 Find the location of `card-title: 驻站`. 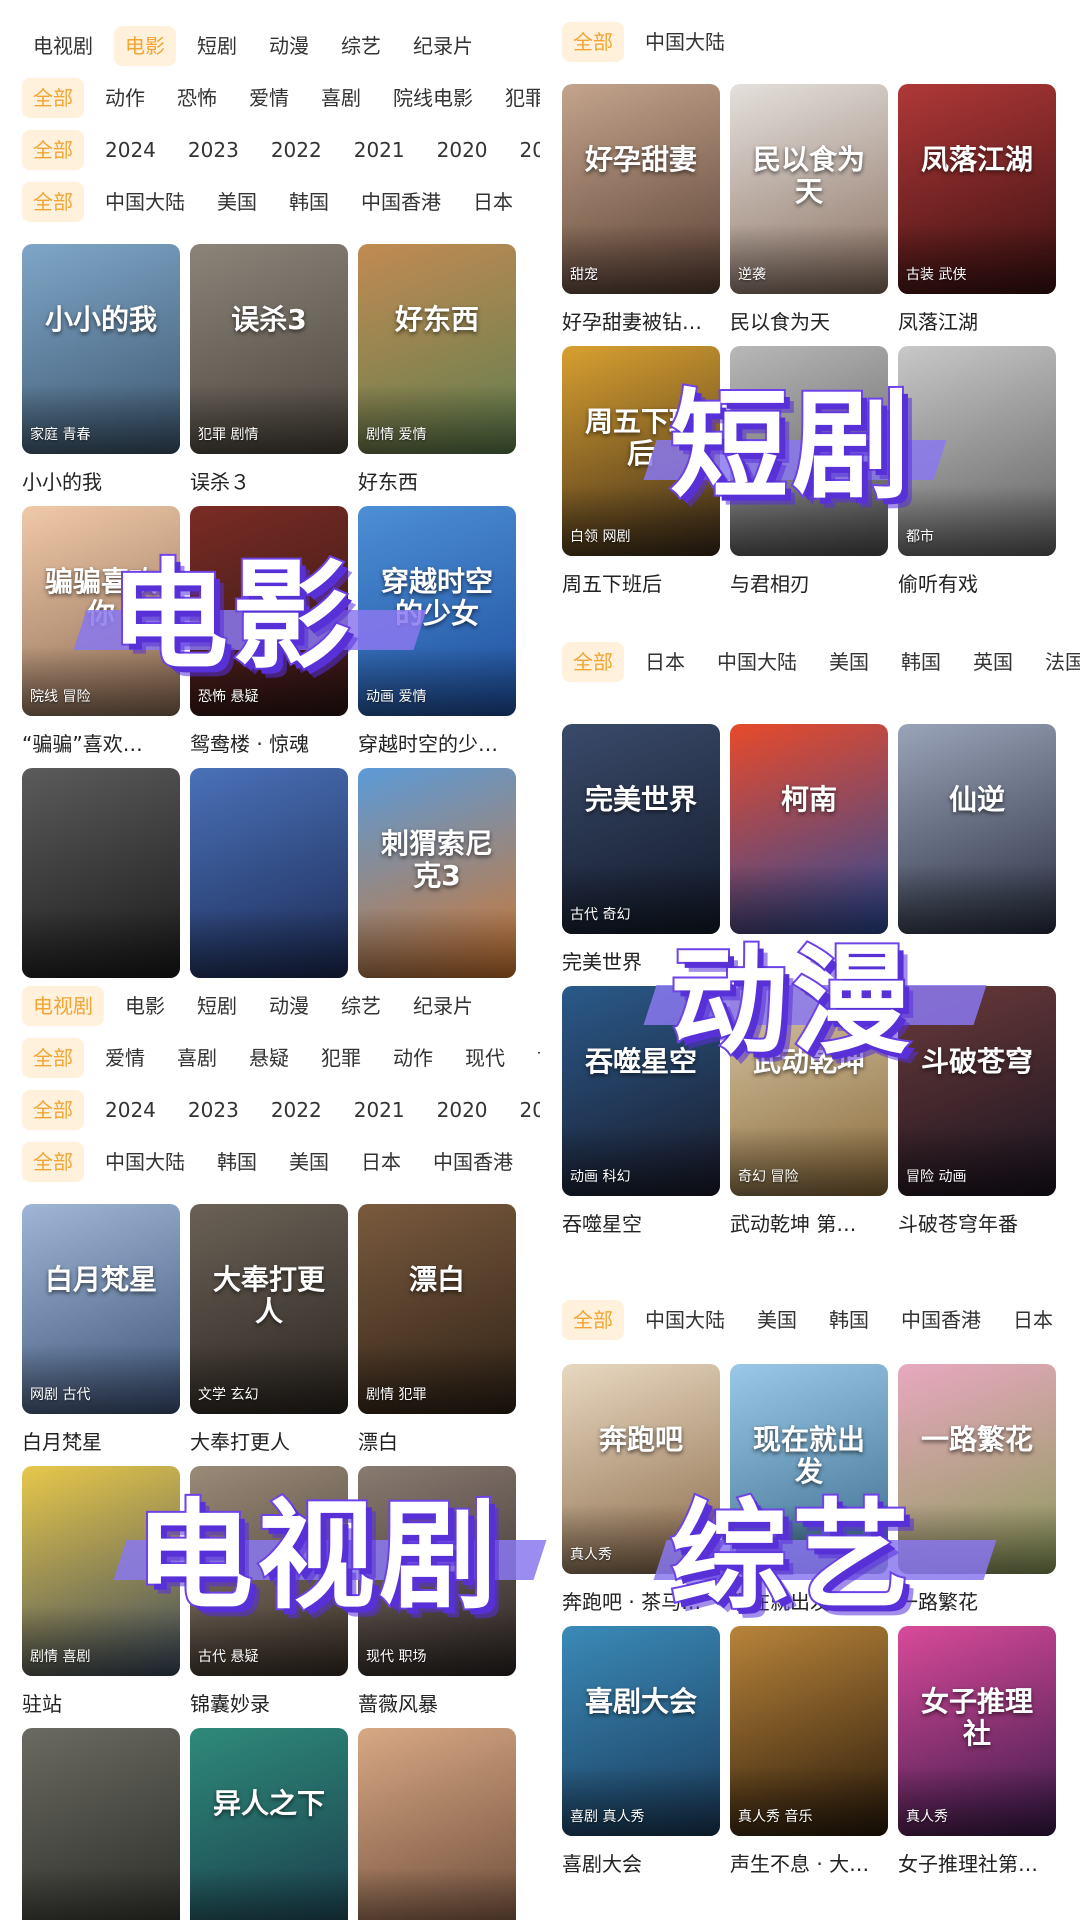

card-title: 驻站 is located at coordinates (101, 1702).